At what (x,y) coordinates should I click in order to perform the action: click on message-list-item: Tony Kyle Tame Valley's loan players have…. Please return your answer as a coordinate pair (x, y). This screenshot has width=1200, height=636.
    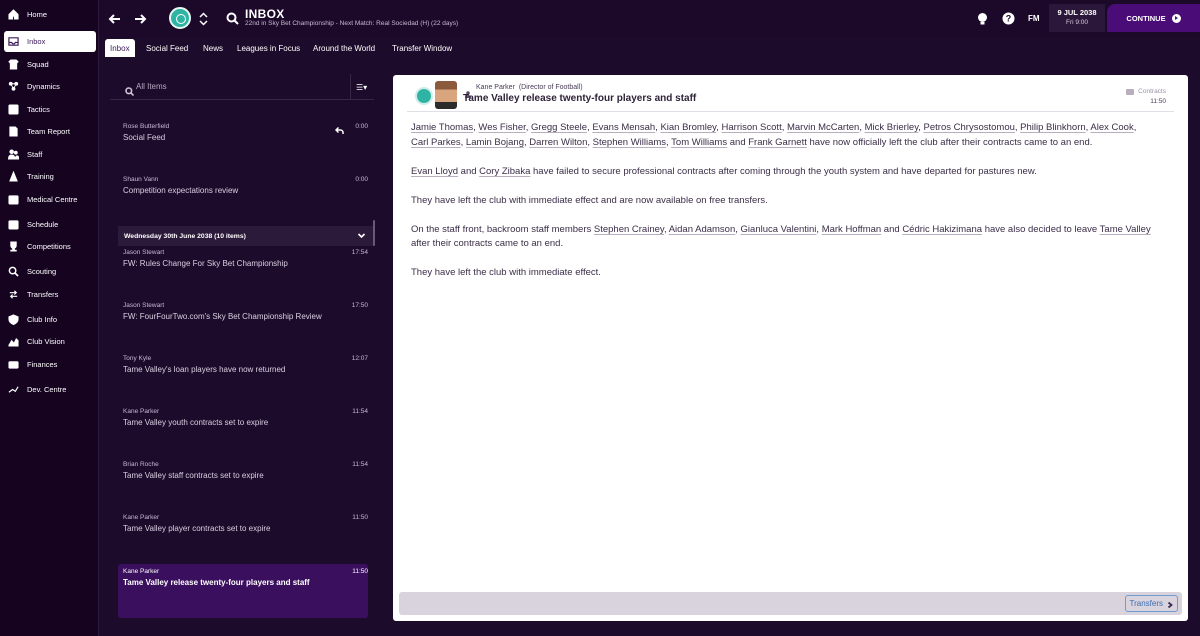
    Looking at the image, I should click on (243, 376).